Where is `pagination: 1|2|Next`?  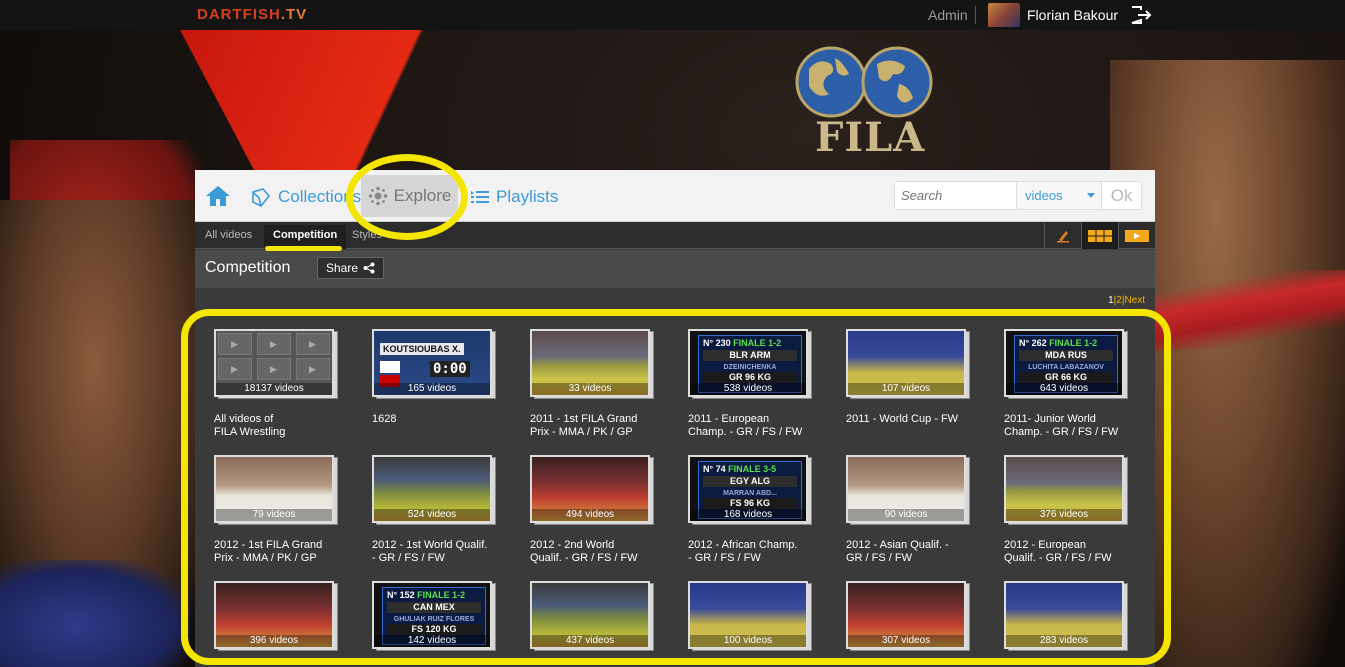
pagination: 1|2|Next is located at coordinates (1126, 300).